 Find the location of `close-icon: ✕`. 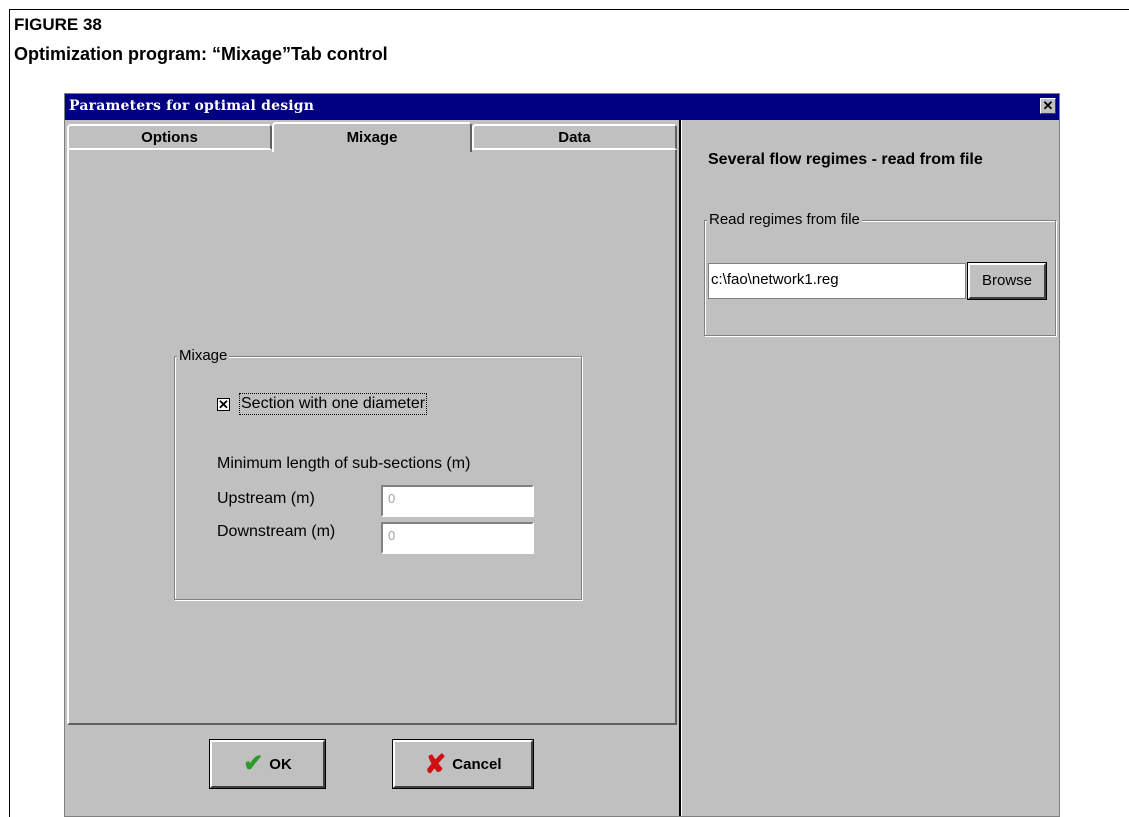

close-icon: ✕ is located at coordinates (1048, 105).